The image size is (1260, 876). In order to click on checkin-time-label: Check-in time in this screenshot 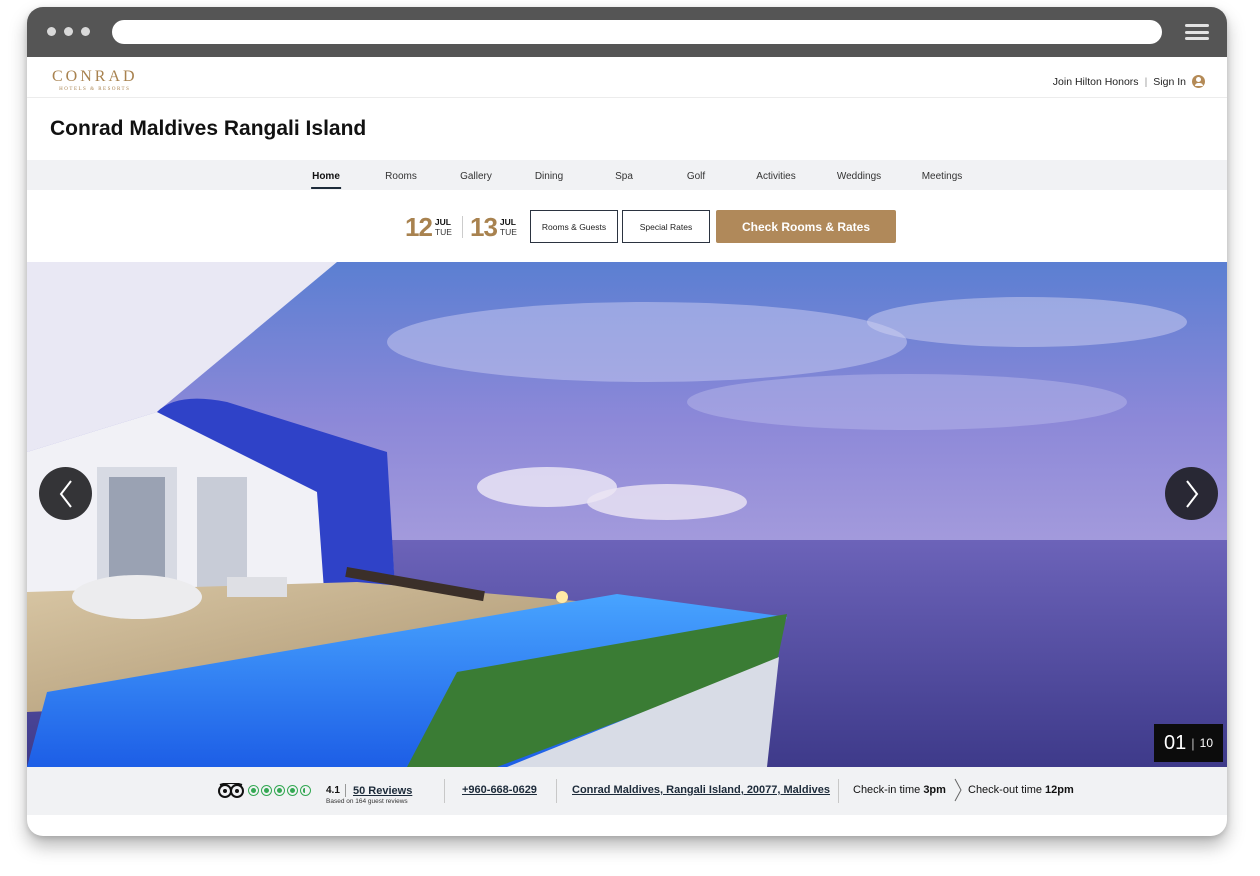, I will do `click(887, 790)`.